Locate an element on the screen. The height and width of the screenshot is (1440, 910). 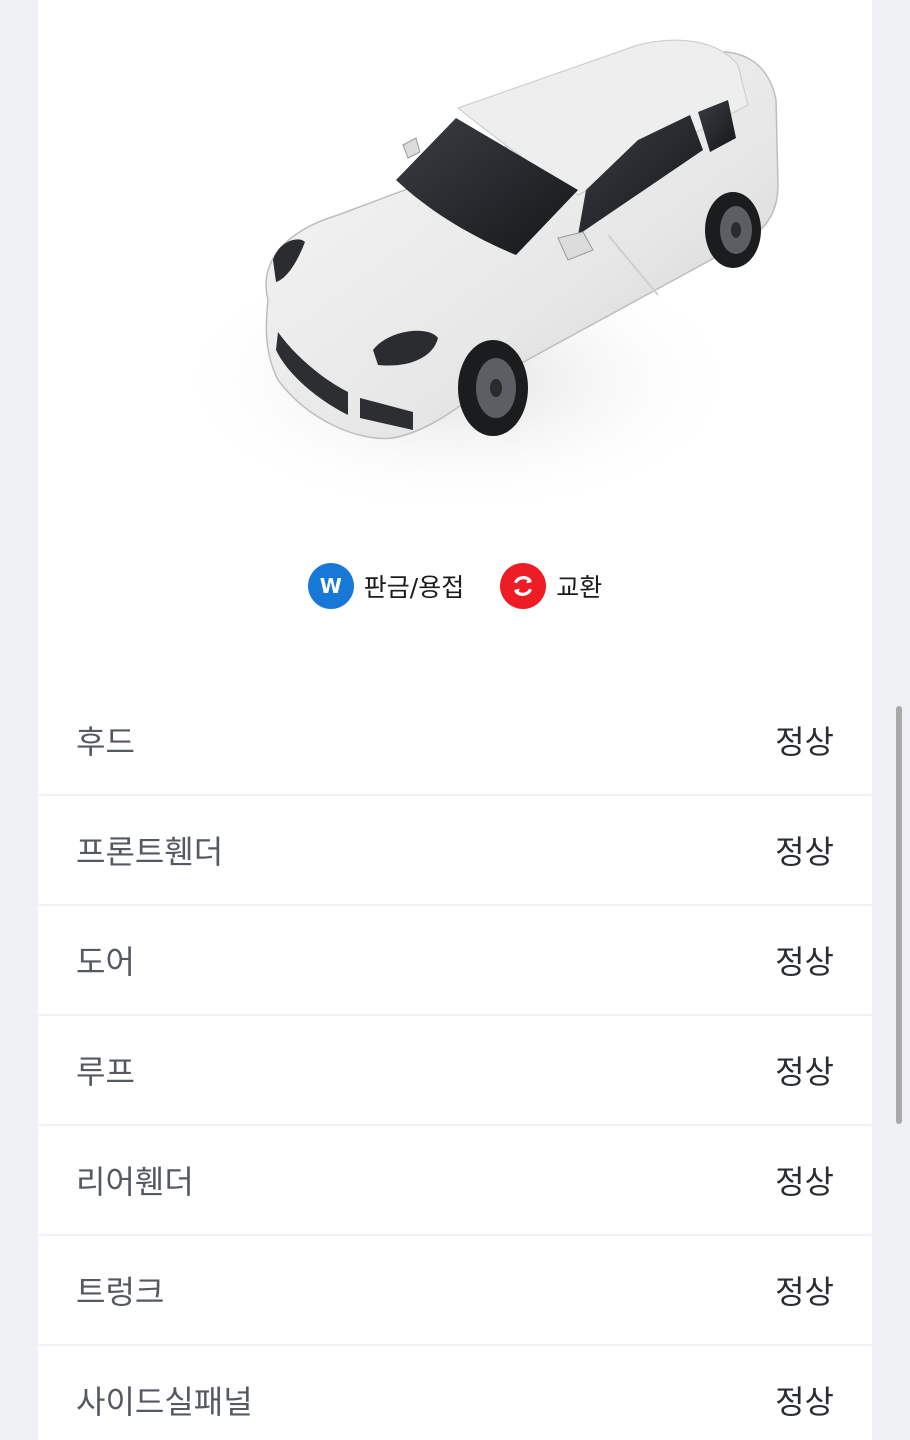
part-name: 도어 is located at coordinates (105, 962).